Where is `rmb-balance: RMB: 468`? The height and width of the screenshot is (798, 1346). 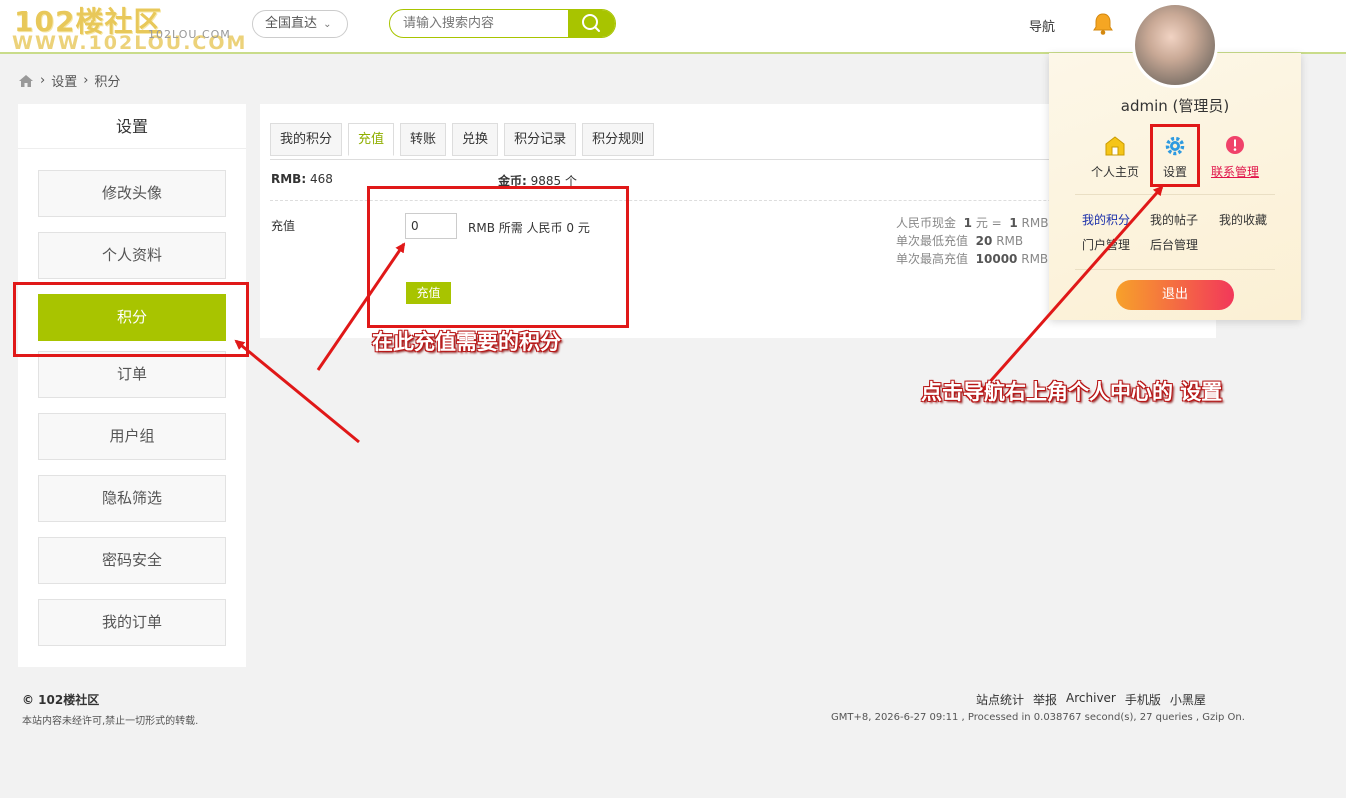
rmb-balance: RMB: 468 is located at coordinates (302, 179).